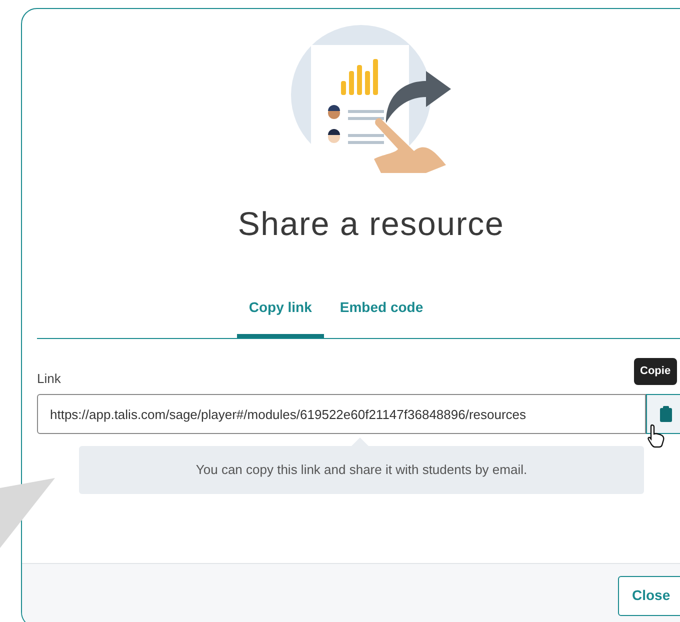 The height and width of the screenshot is (622, 680). What do you see at coordinates (649, 596) in the screenshot?
I see `close-button: Close` at bounding box center [649, 596].